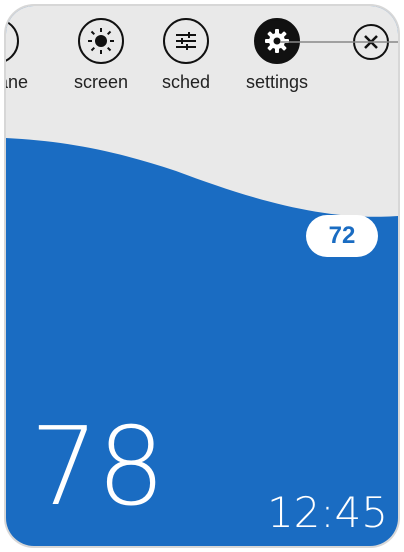 The image size is (404, 552). What do you see at coordinates (277, 55) in the screenshot?
I see `toolbar-item-settings: settings` at bounding box center [277, 55].